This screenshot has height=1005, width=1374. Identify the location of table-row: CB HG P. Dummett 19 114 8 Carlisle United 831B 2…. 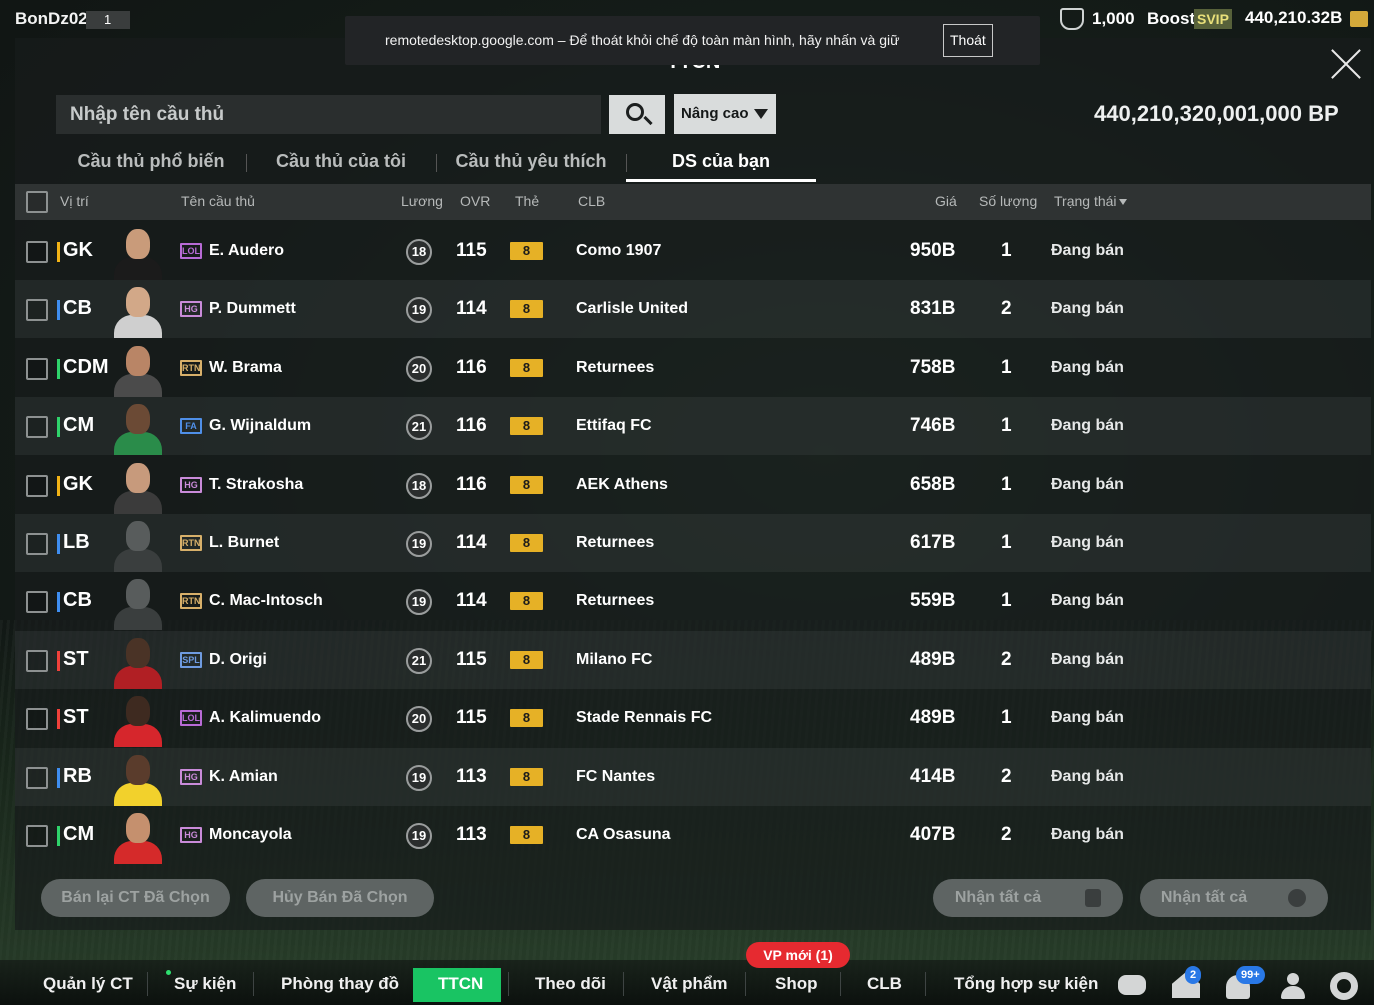
(693, 309).